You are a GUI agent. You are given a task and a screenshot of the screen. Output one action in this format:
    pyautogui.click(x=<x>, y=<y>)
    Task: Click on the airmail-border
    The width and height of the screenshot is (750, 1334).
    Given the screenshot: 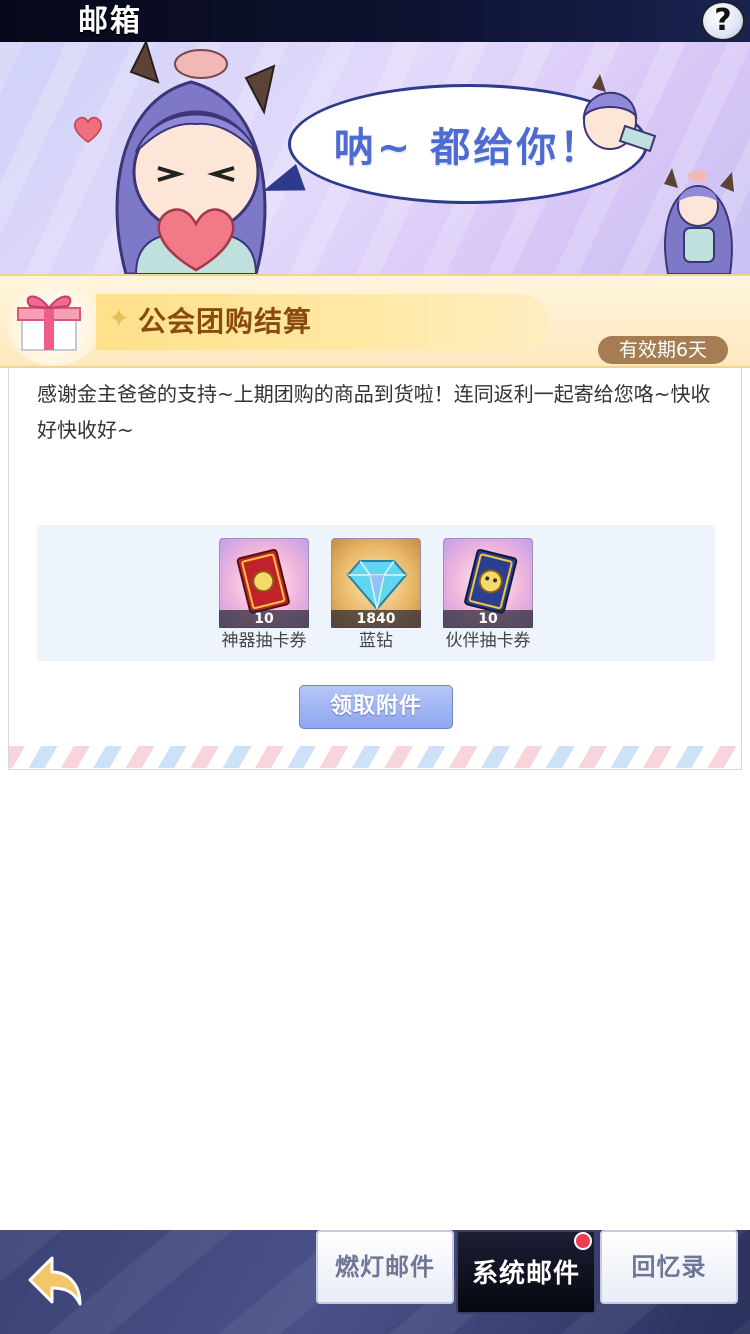 What is the action you would take?
    pyautogui.click(x=375, y=757)
    